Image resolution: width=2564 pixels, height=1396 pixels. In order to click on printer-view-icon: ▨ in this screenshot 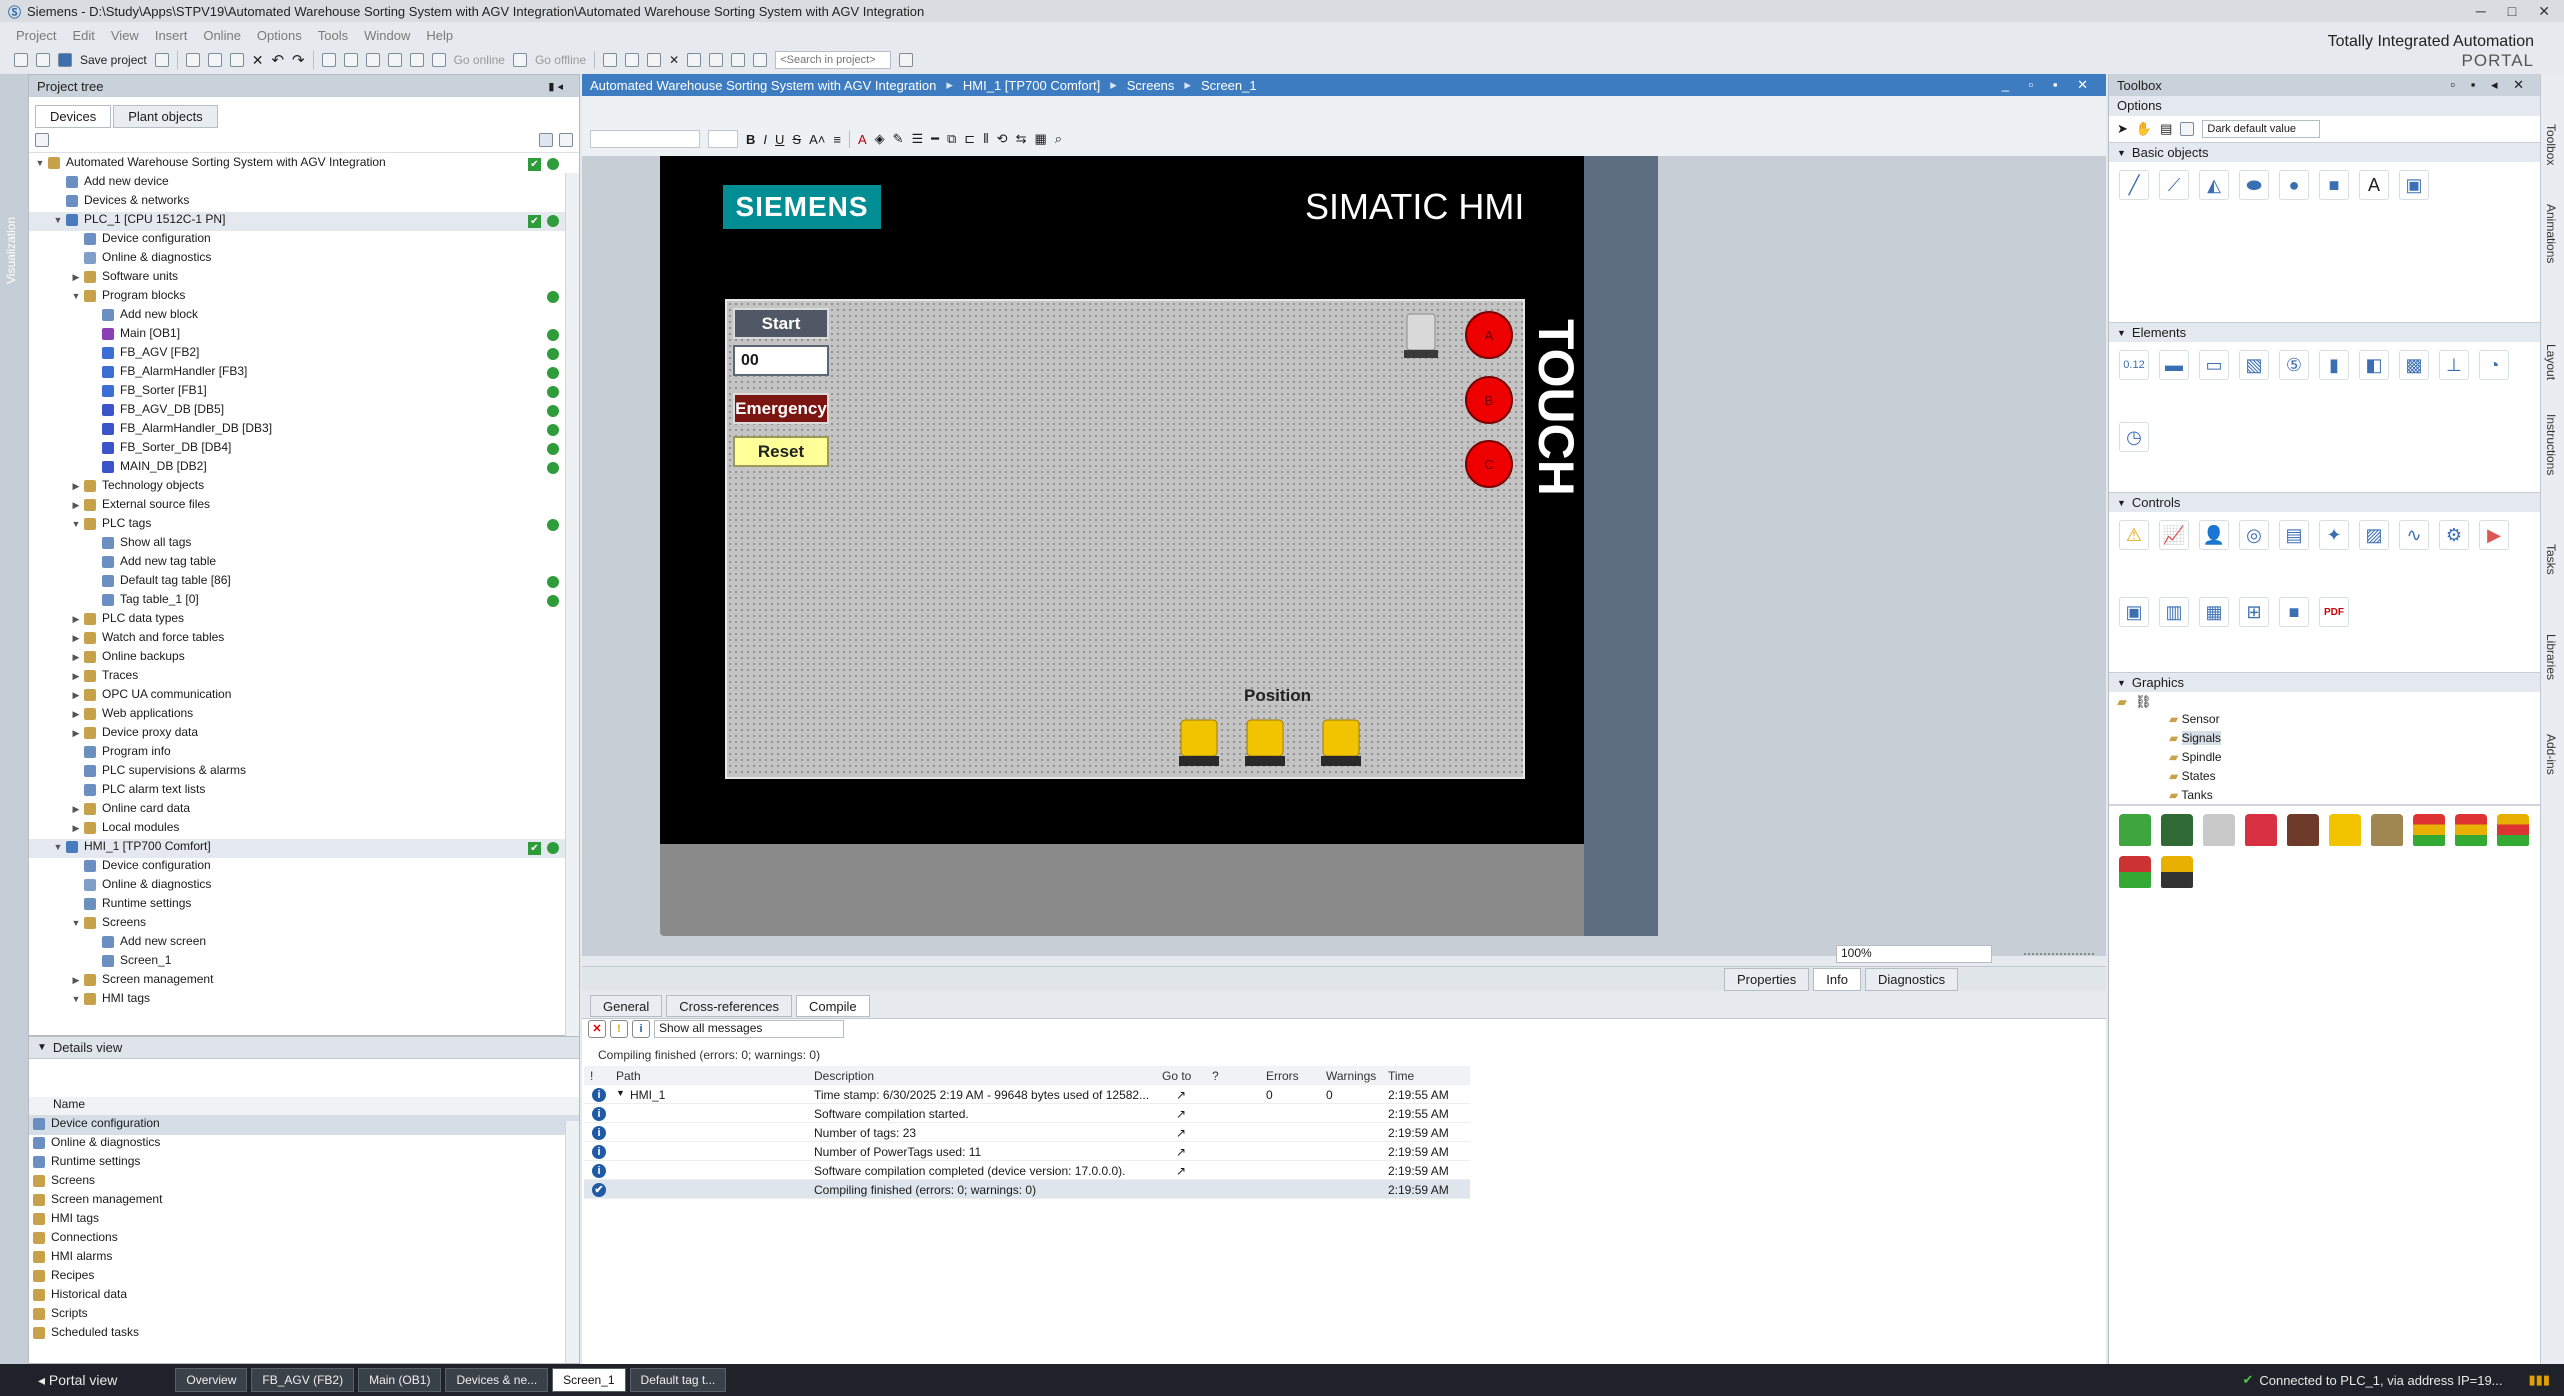, I will do `click(2374, 535)`.